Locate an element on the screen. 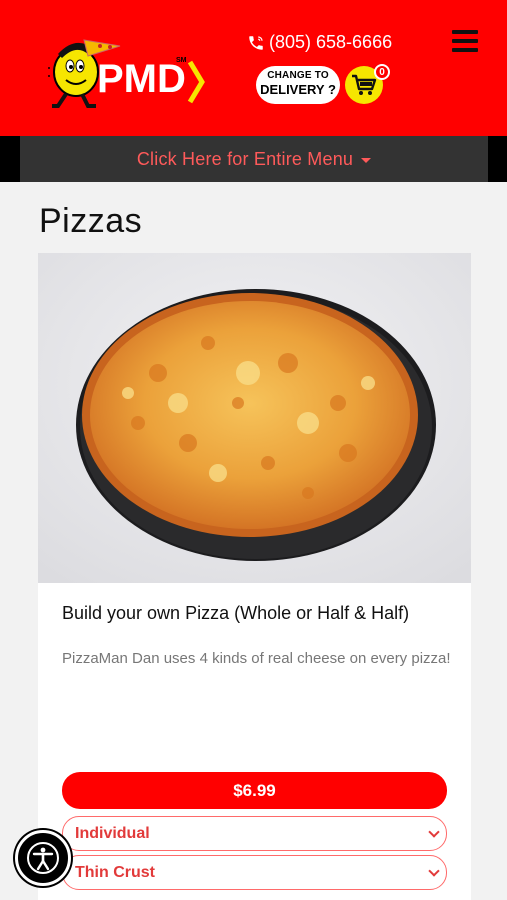  accessibility-icon is located at coordinates (43, 858).